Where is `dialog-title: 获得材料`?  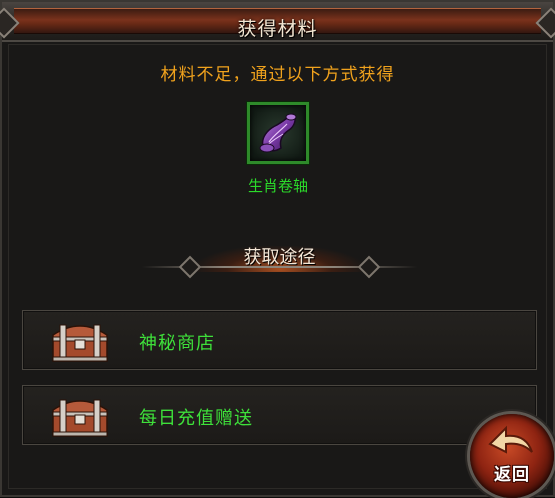
dialog-title: 获得材料 is located at coordinates (277, 29).